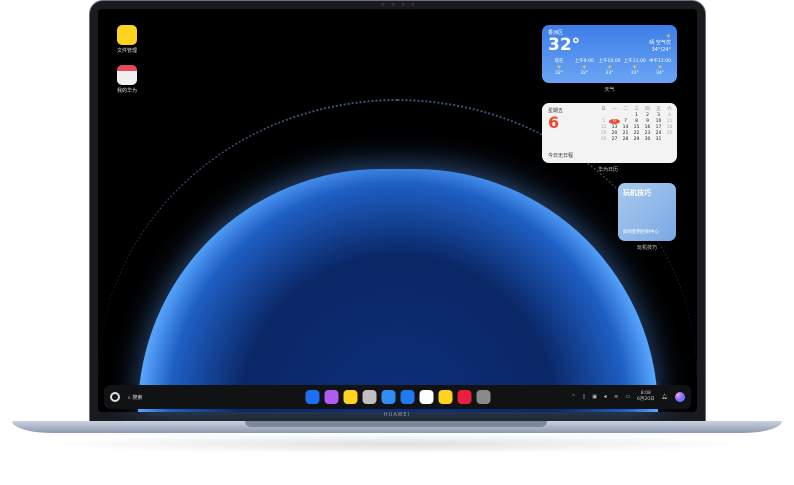 The height and width of the screenshot is (485, 794). I want to click on calendar-date: 2, so click(647, 115).